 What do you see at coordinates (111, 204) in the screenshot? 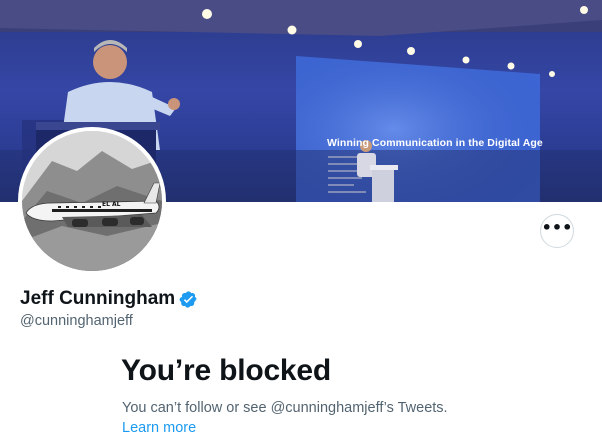
I see `avatar-plane-text: EL AL` at bounding box center [111, 204].